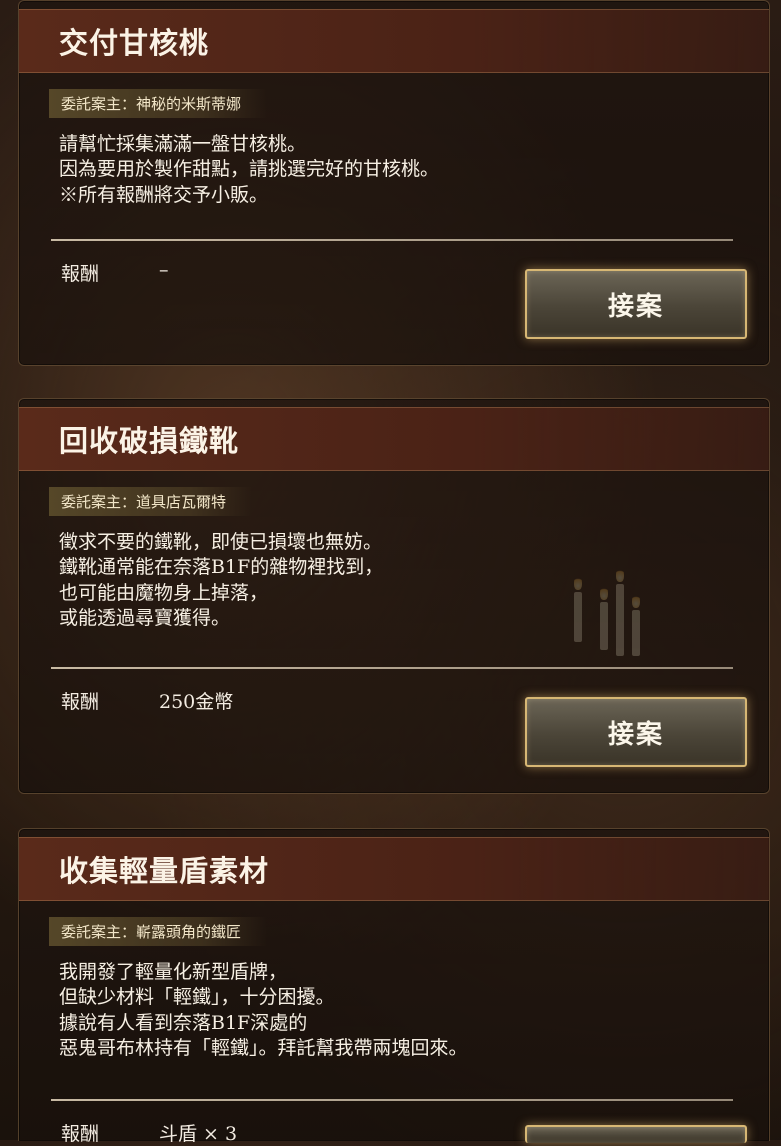  I want to click on reward-value: 斗盾 × 3, so click(198, 1134).